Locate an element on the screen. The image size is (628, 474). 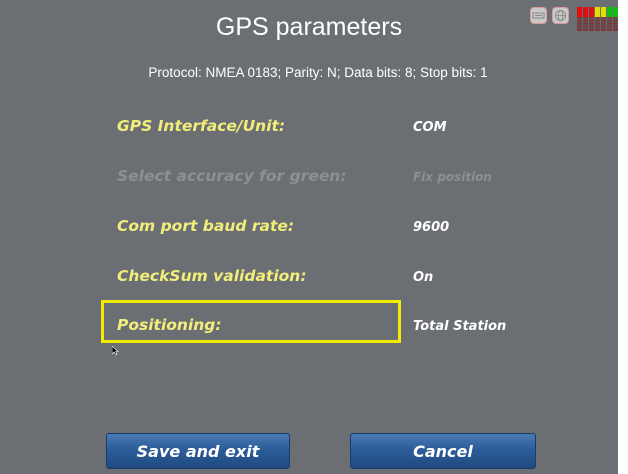
cancel-button: Cancel is located at coordinates (443, 451).